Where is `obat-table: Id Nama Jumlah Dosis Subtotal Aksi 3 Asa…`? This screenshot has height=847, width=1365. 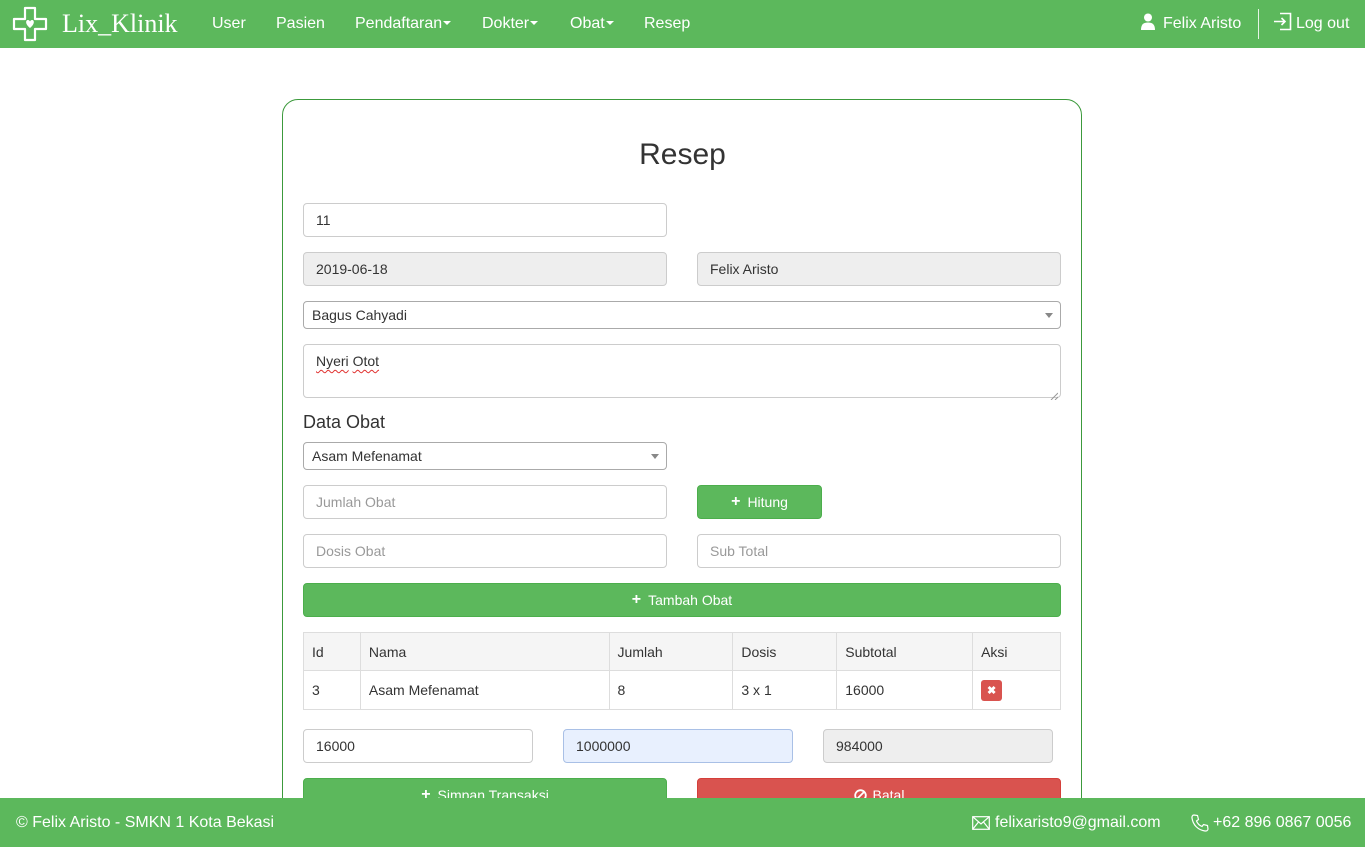 obat-table: Id Nama Jumlah Dosis Subtotal Aksi 3 Asa… is located at coordinates (682, 671).